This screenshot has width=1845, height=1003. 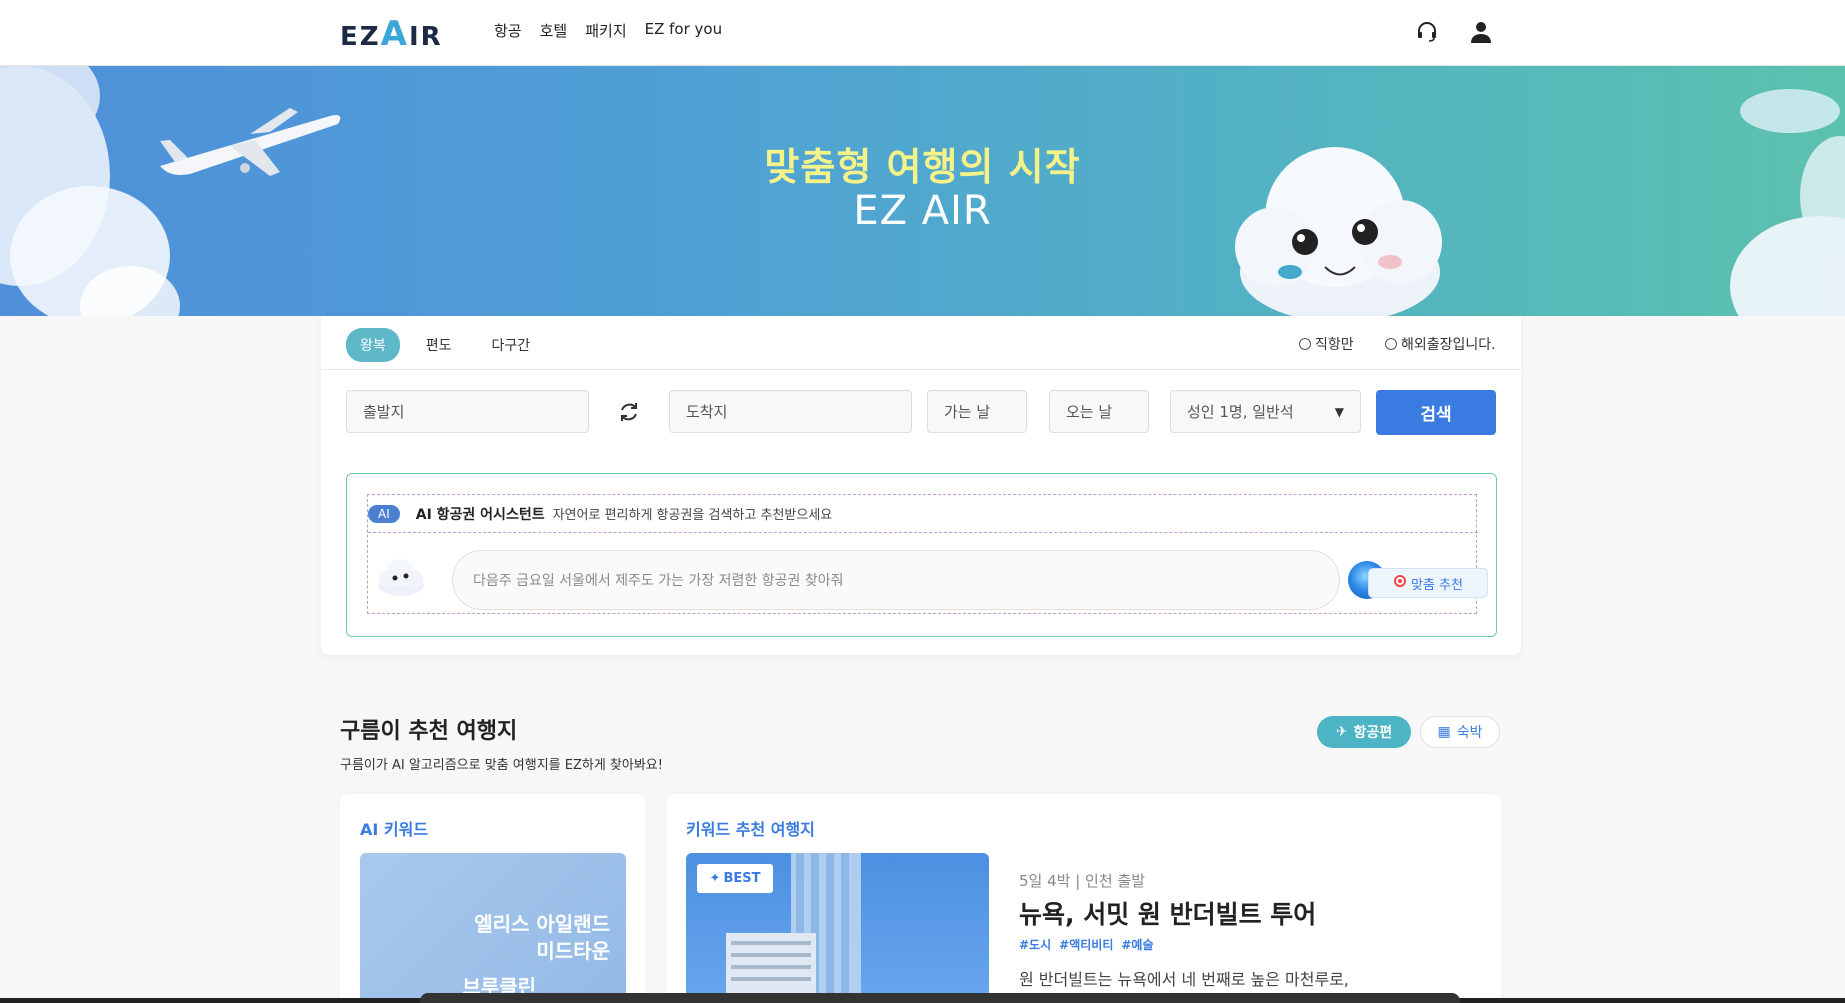 What do you see at coordinates (1400, 583) in the screenshot?
I see `target-icon` at bounding box center [1400, 583].